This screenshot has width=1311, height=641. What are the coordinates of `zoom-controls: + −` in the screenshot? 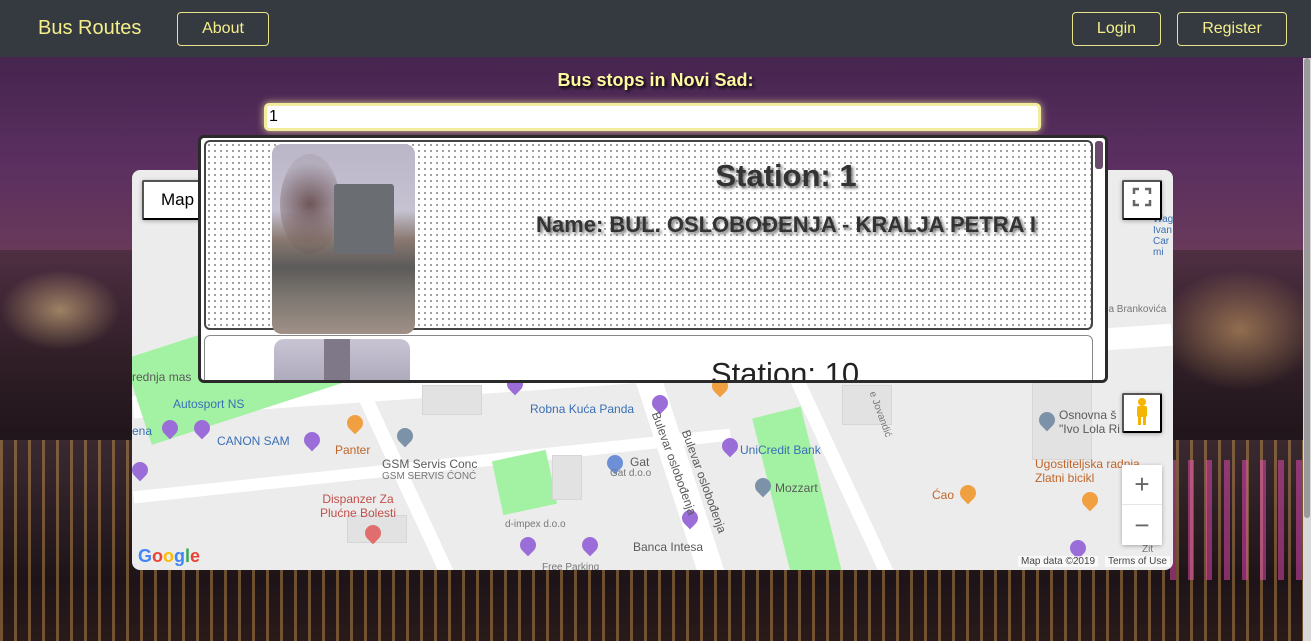 It's located at (1142, 505).